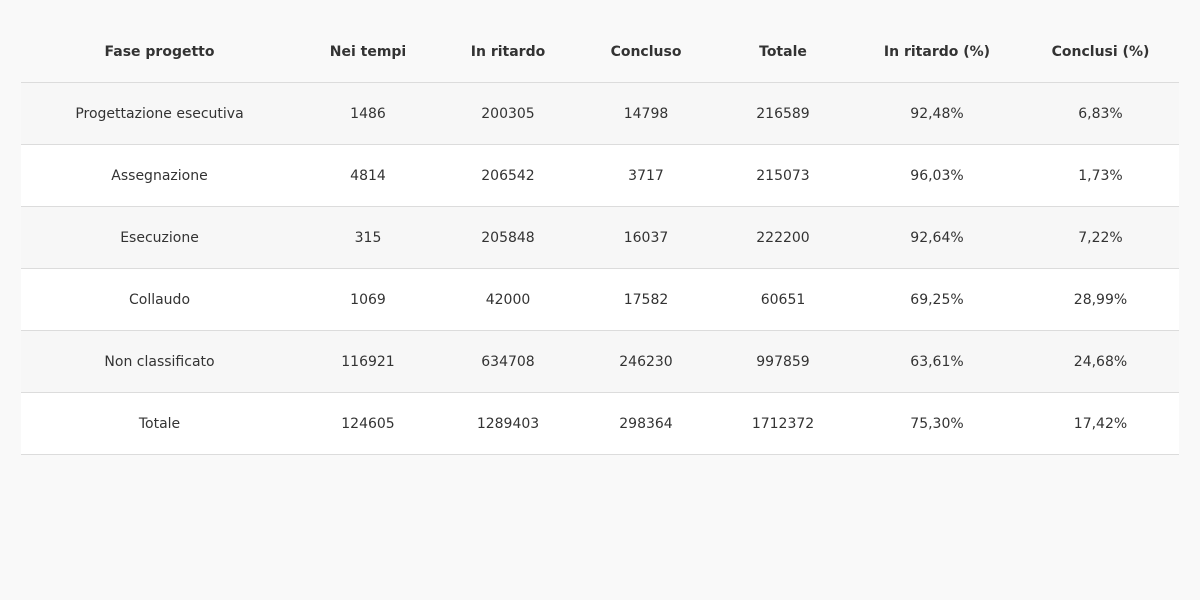 This screenshot has width=1200, height=600. Describe the element at coordinates (508, 299) in the screenshot. I see `cell-in-ritardo: 42000` at that location.